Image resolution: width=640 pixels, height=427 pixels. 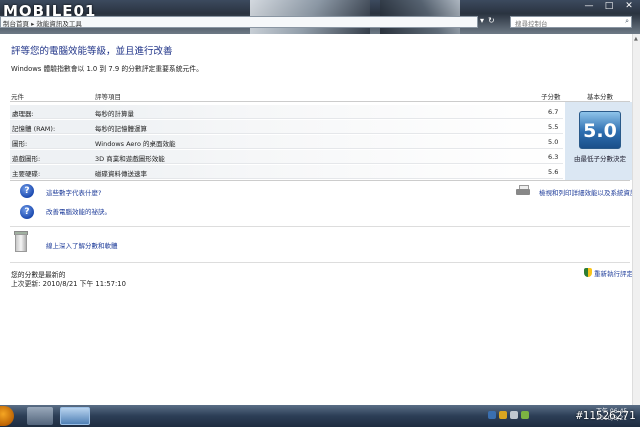 I want to click on search-placeholder: 搜尋控制台, so click(x=531, y=24).